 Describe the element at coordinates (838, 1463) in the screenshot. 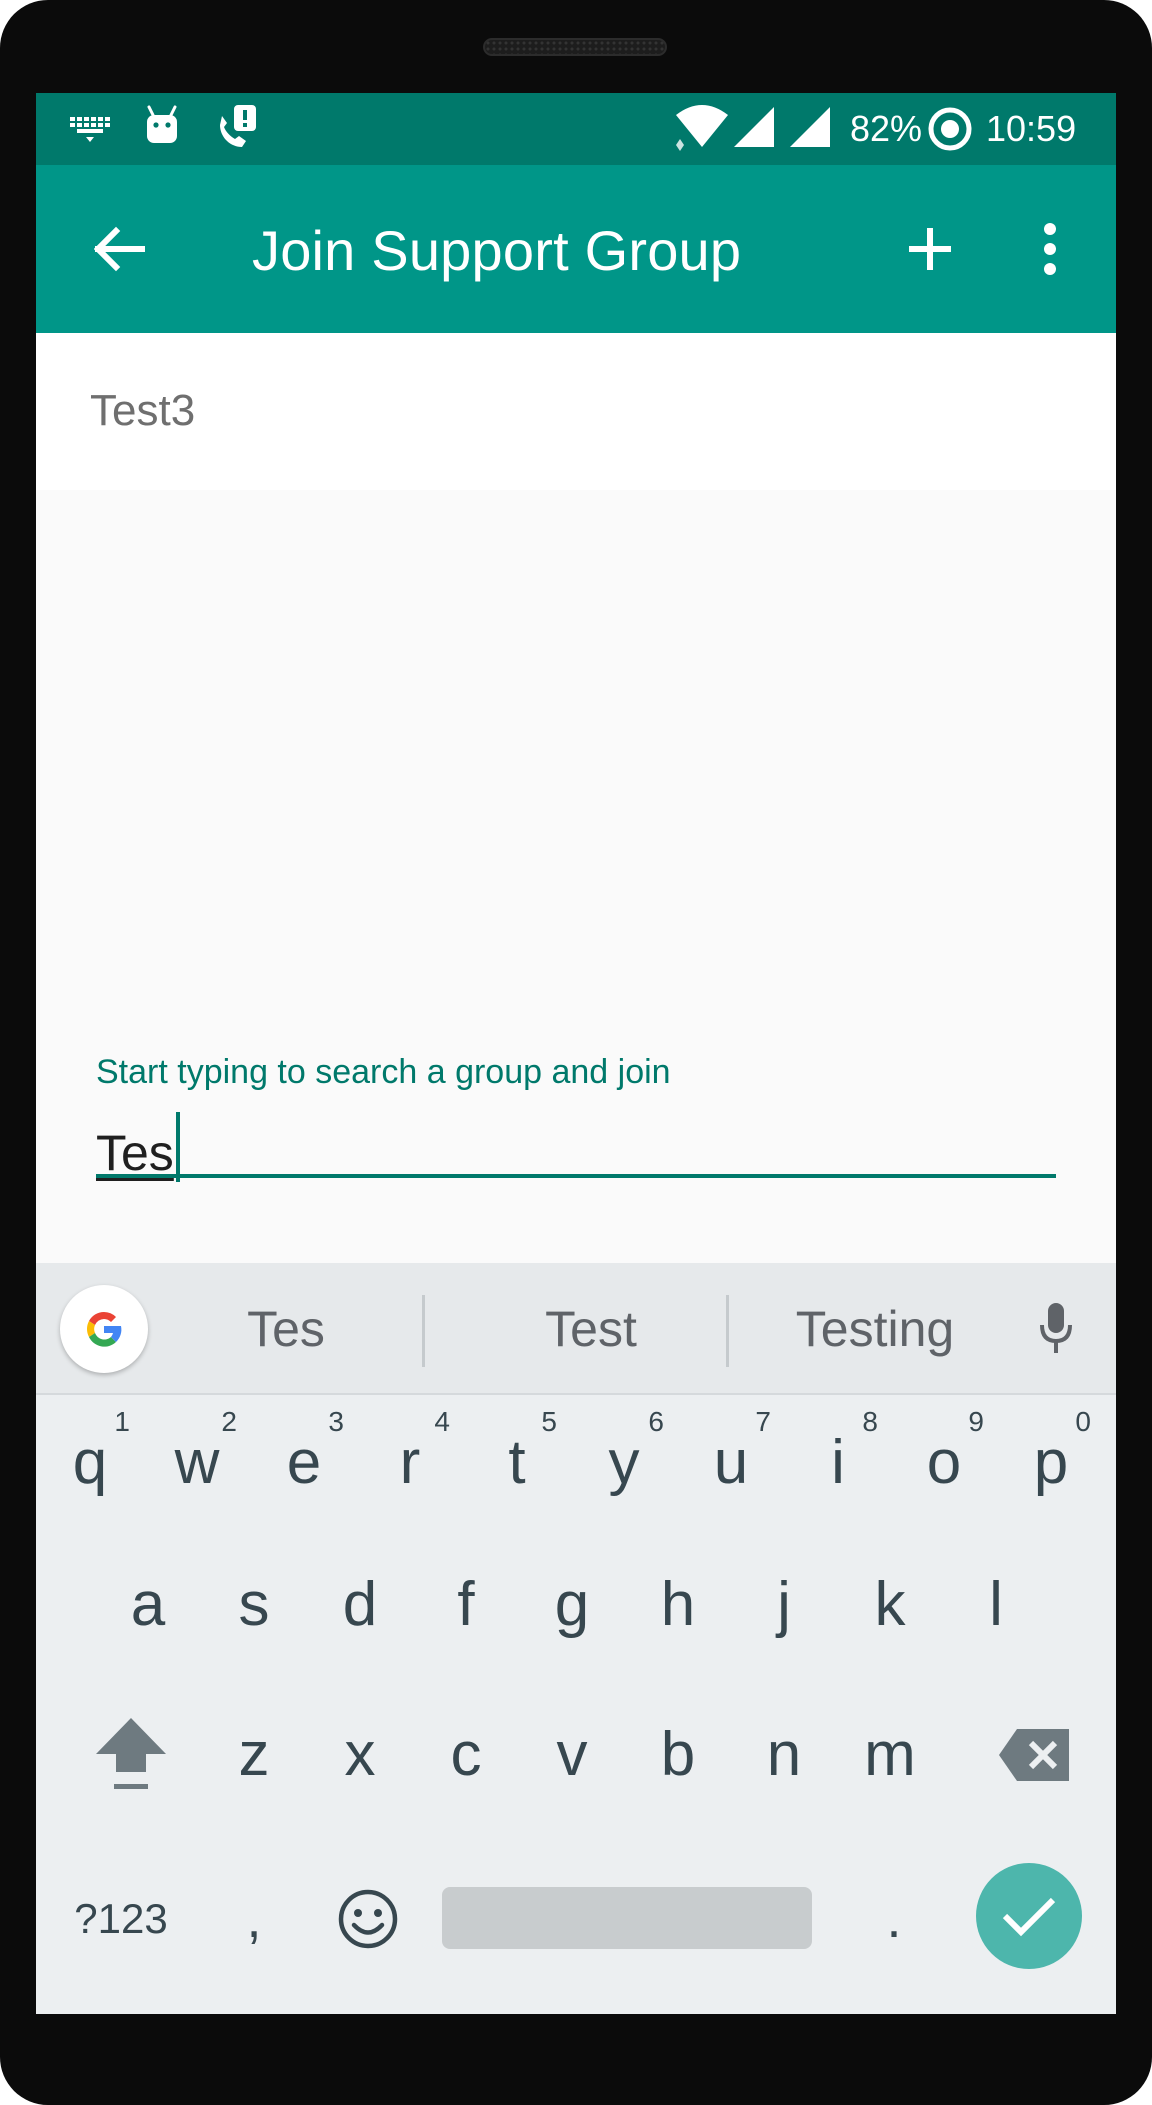

I see `key-i: i8` at that location.